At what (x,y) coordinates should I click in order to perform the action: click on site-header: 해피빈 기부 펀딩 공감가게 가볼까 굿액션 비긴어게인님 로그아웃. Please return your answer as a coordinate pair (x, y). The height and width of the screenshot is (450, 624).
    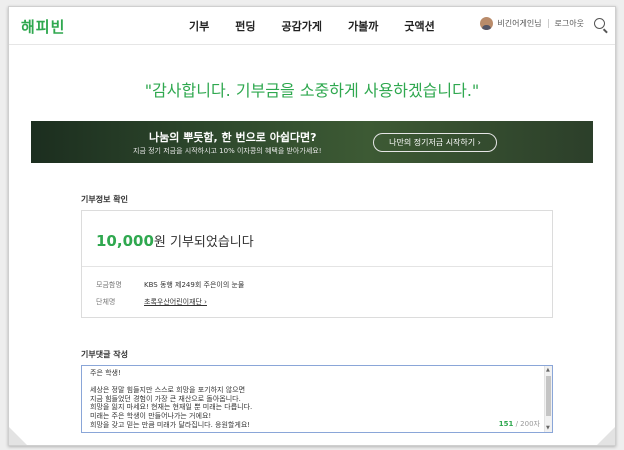
    Looking at the image, I should click on (312, 26).